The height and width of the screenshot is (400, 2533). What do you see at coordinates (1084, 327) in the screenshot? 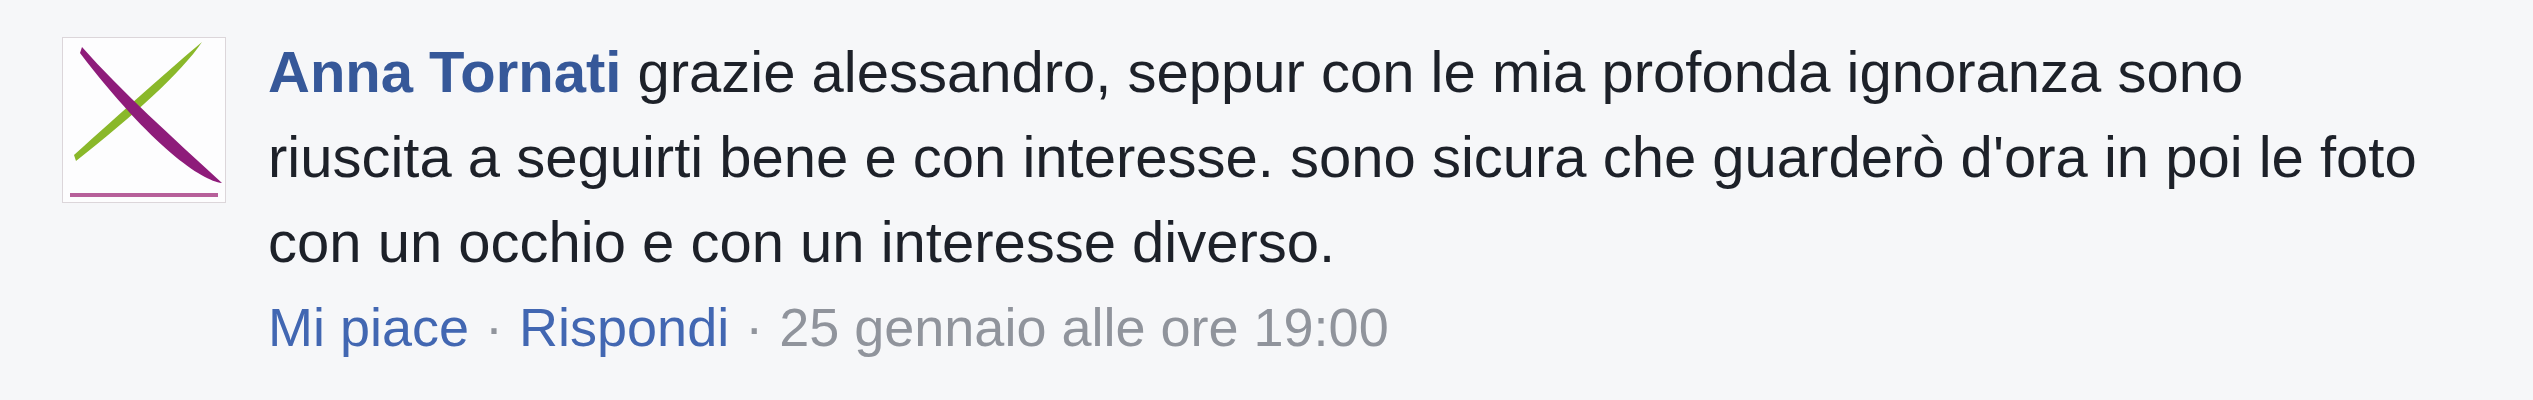
I see `comment-timestamp: 25 gennaio alle ore 19:00` at bounding box center [1084, 327].